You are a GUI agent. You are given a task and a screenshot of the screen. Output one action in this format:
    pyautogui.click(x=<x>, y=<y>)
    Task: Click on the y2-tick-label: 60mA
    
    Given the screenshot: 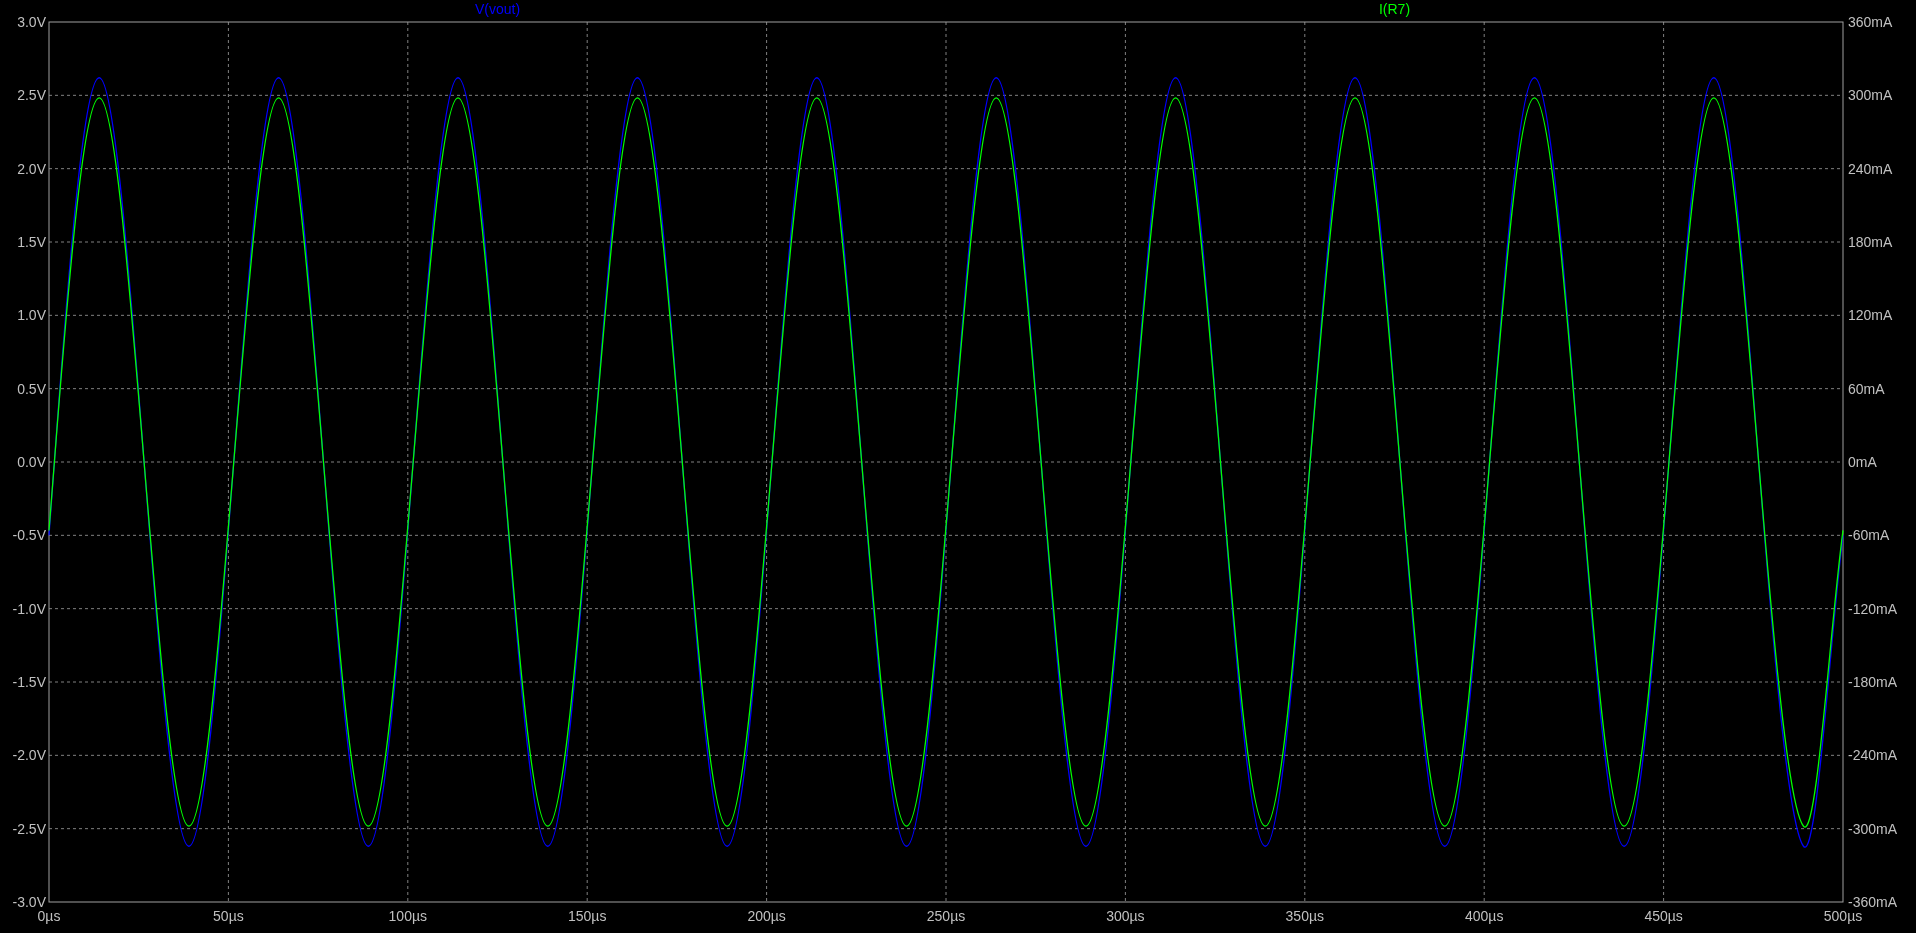 What is the action you would take?
    pyautogui.click(x=1866, y=388)
    